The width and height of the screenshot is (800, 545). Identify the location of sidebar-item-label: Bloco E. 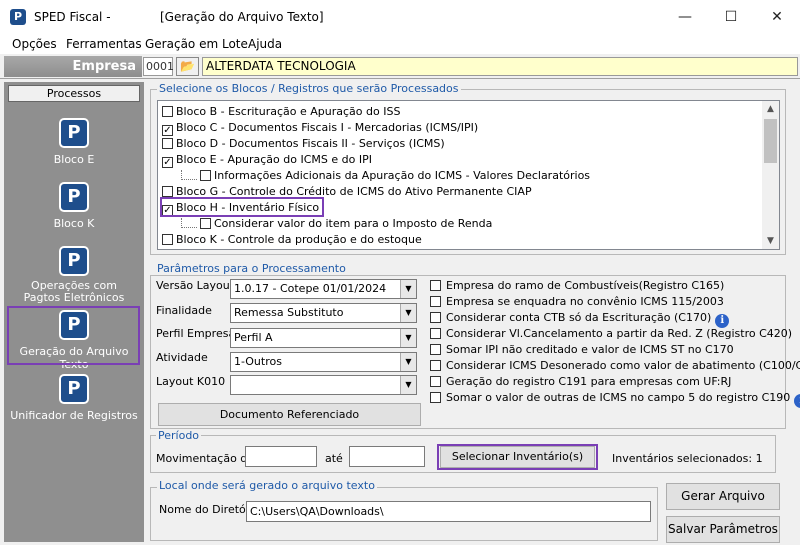
(74, 159).